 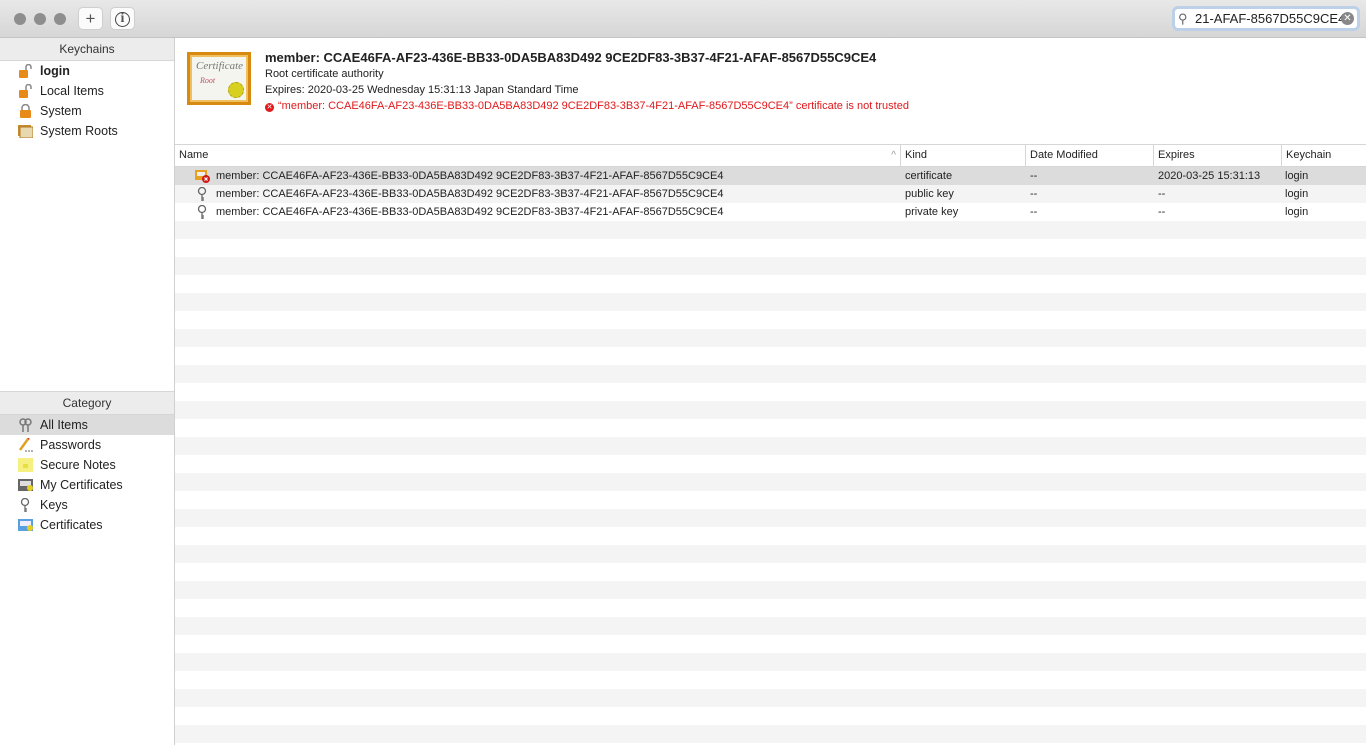 What do you see at coordinates (60, 19) in the screenshot?
I see `zoom-window-button` at bounding box center [60, 19].